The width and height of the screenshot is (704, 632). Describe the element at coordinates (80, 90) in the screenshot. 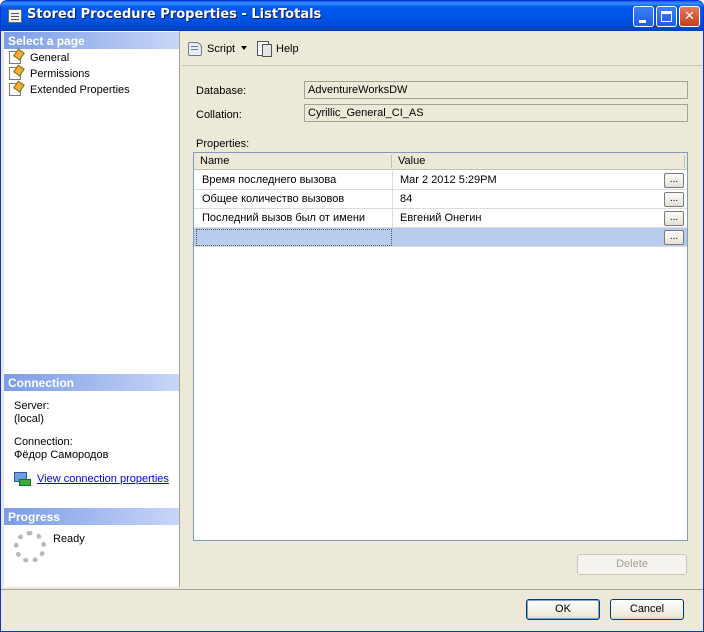

I see `page-item-label: Extended Properties` at that location.